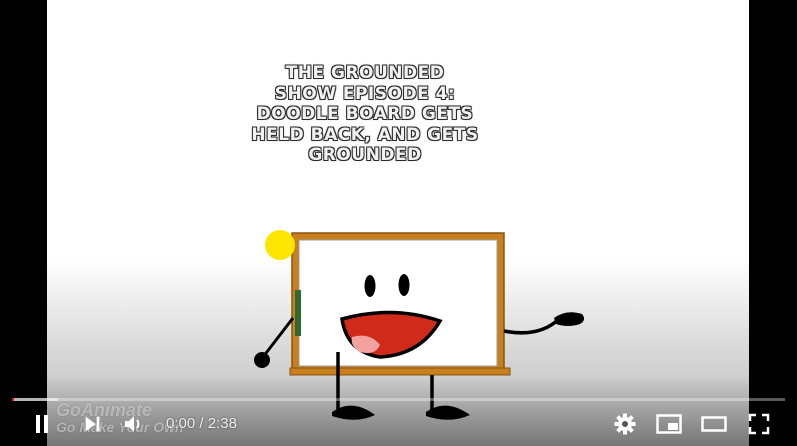 This screenshot has width=797, height=446. I want to click on right-eye, so click(404, 285).